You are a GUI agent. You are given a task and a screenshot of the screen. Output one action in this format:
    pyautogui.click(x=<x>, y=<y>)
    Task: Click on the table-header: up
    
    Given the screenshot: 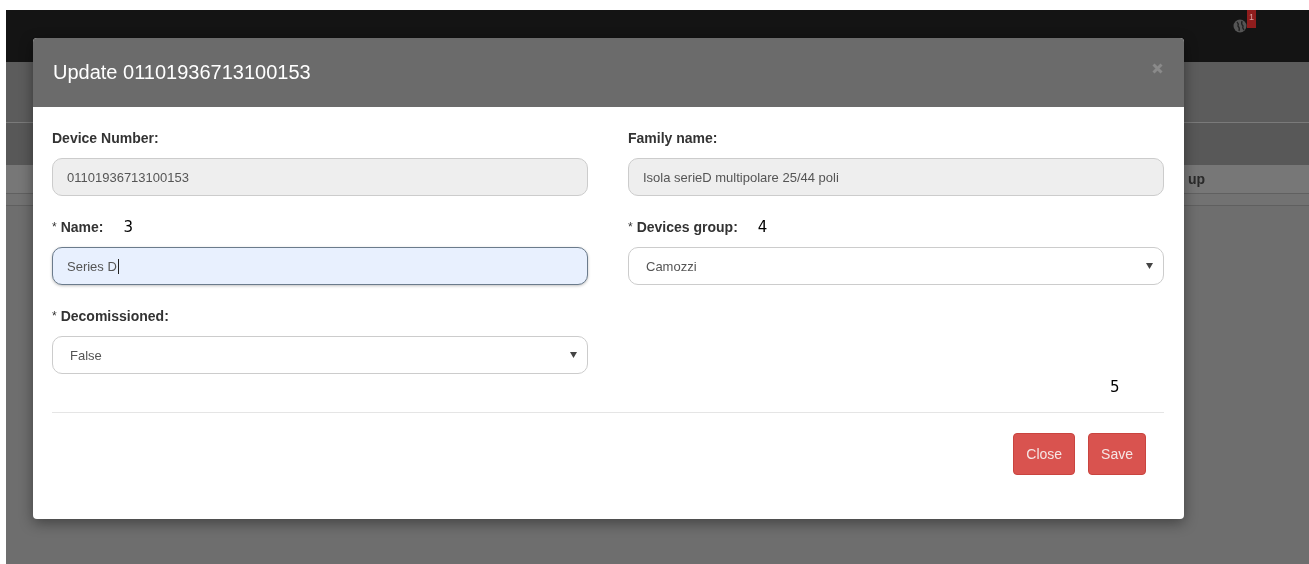 What is the action you would take?
    pyautogui.click(x=1197, y=179)
    